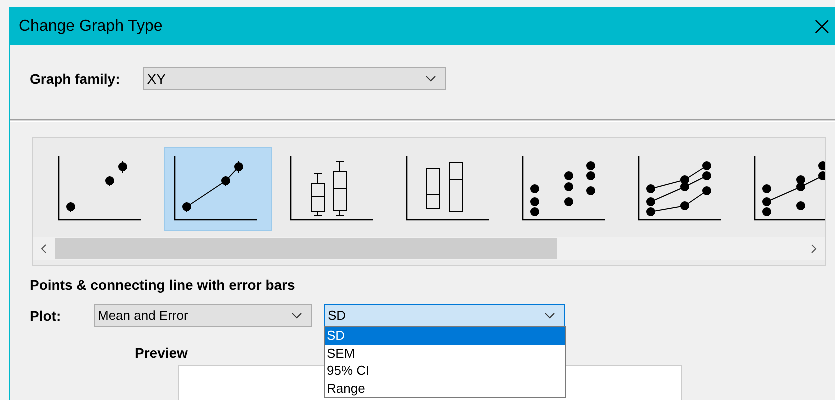  What do you see at coordinates (44, 249) in the screenshot?
I see `scroll-left-icon` at bounding box center [44, 249].